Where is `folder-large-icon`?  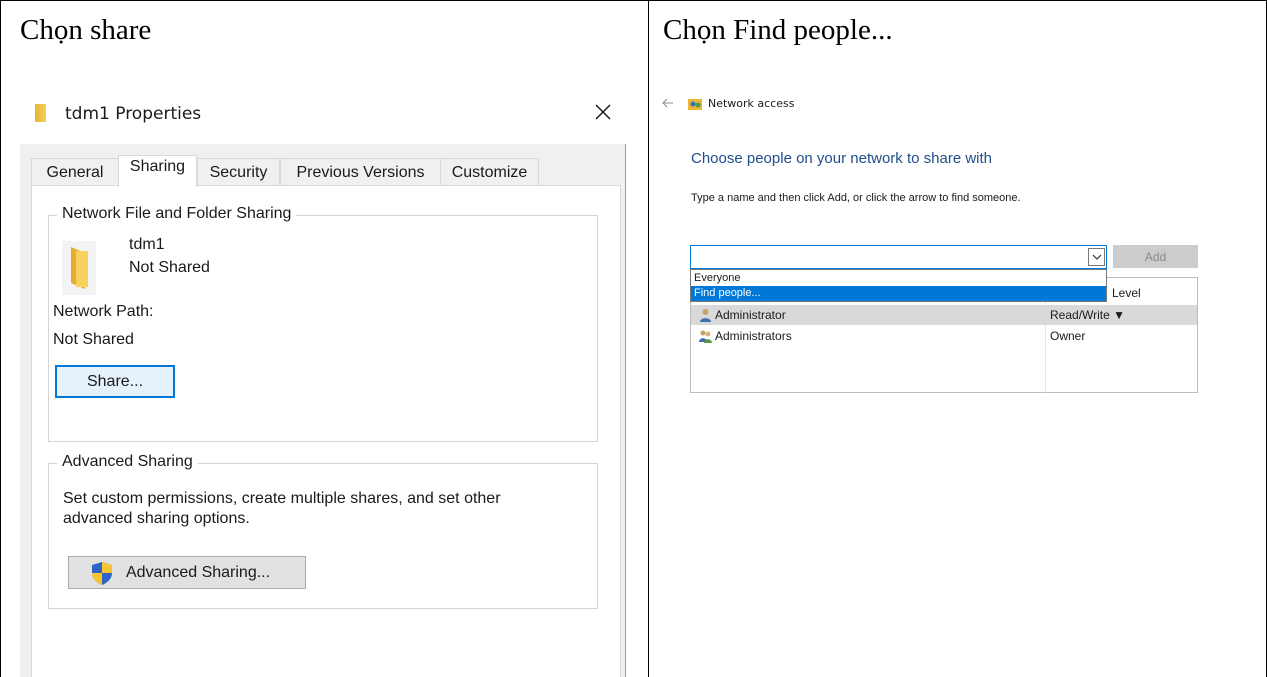 folder-large-icon is located at coordinates (79, 268).